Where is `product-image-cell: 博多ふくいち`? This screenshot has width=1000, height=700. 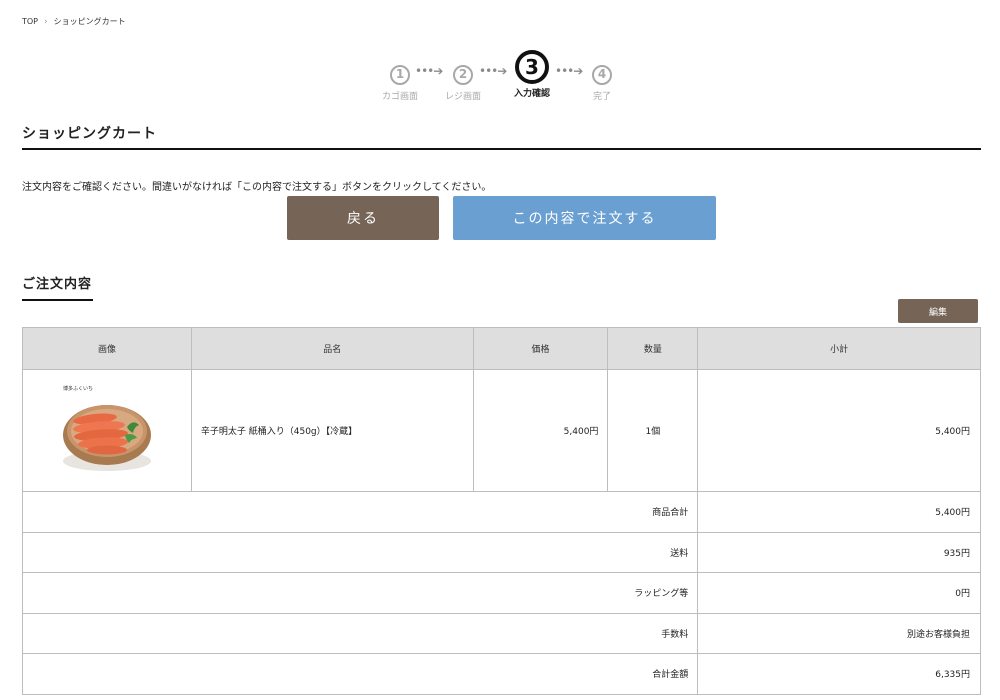
product-image-cell: 博多ふくいち is located at coordinates (107, 430).